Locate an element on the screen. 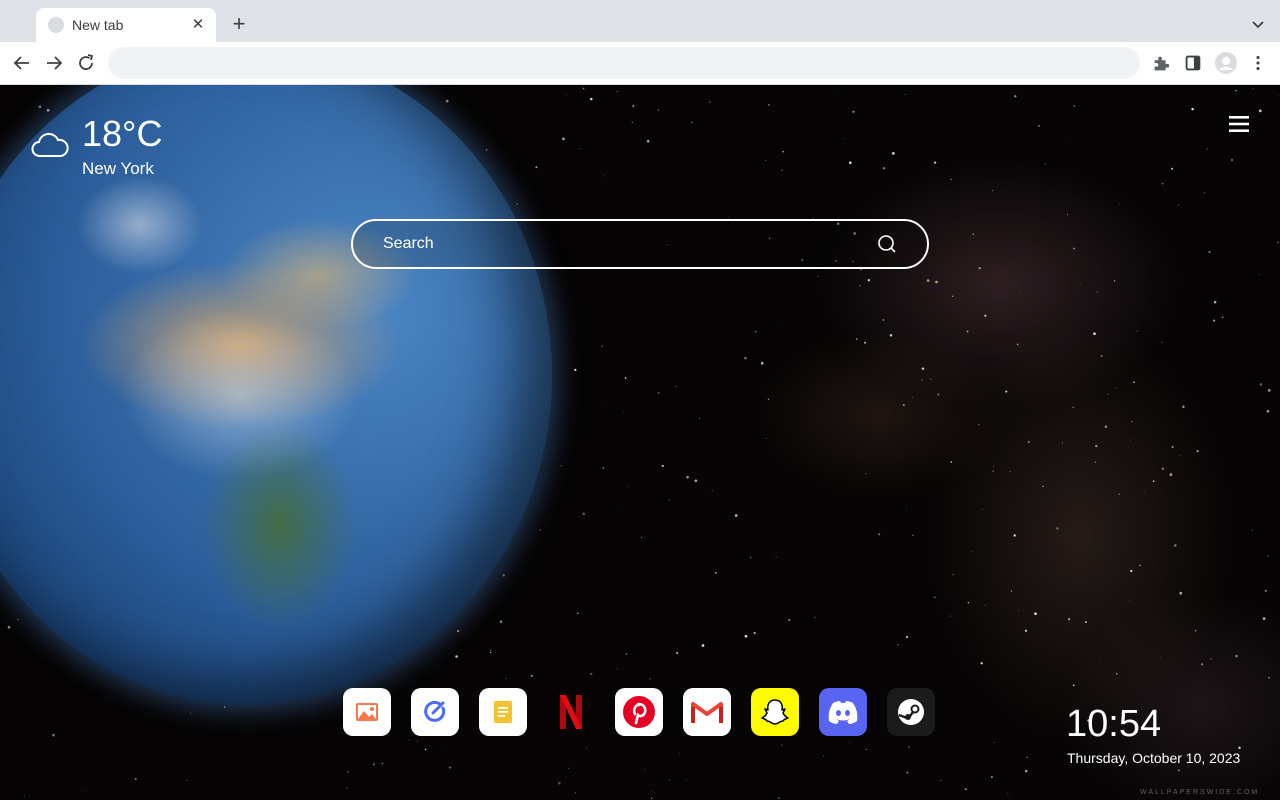  app-photos-button is located at coordinates (367, 712).